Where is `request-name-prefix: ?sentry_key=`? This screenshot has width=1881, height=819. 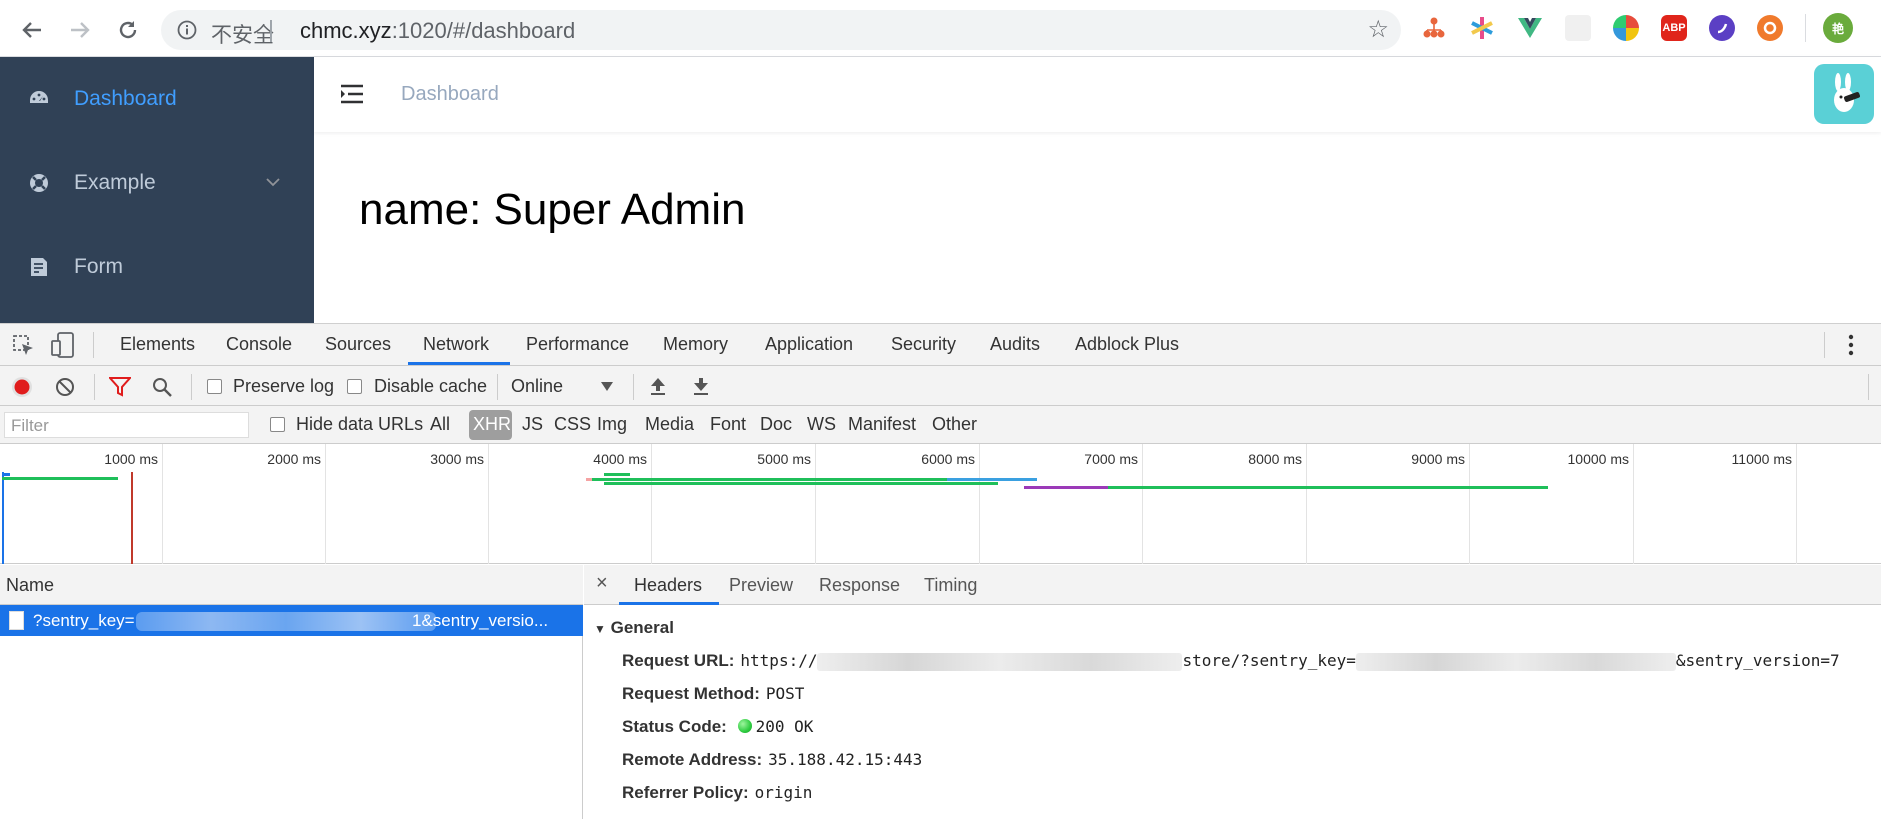 request-name-prefix: ?sentry_key= is located at coordinates (84, 620).